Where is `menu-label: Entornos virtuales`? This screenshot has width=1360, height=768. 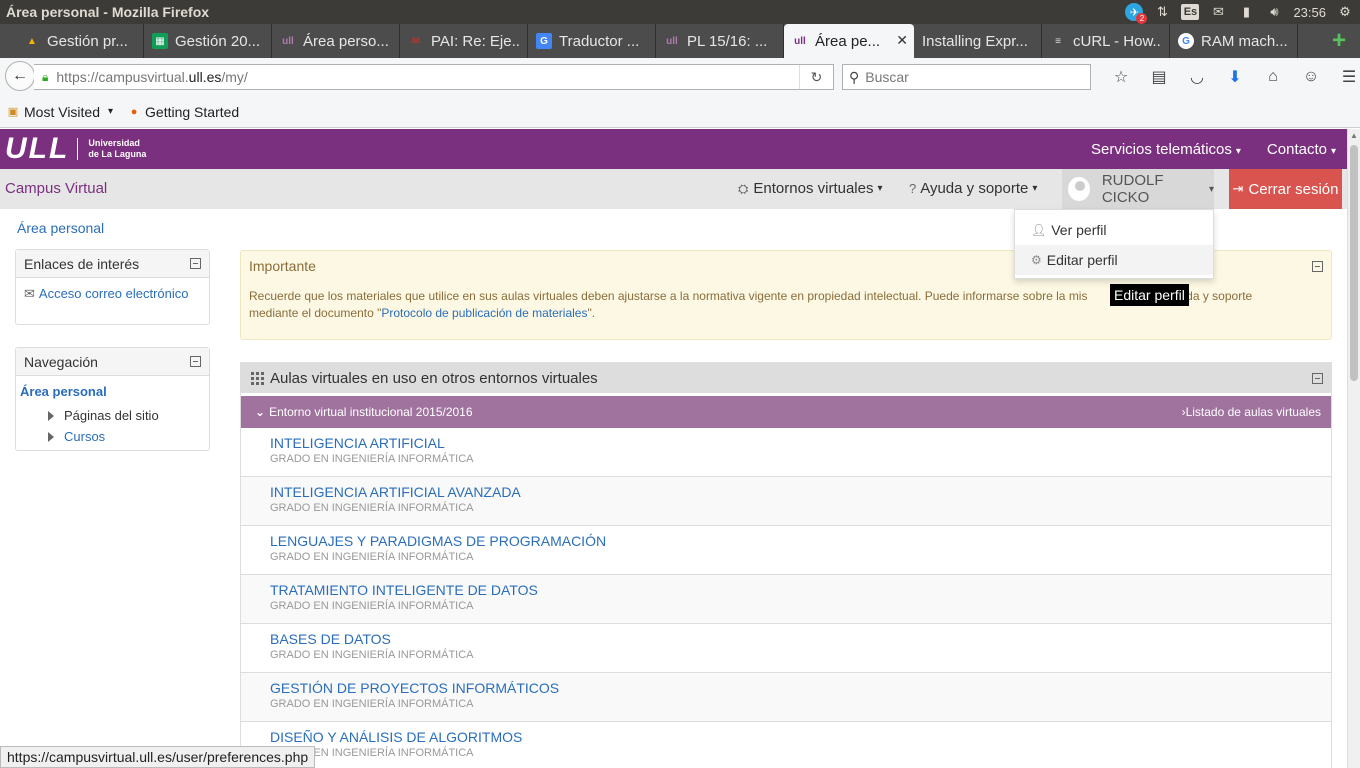 menu-label: Entornos virtuales is located at coordinates (813, 188).